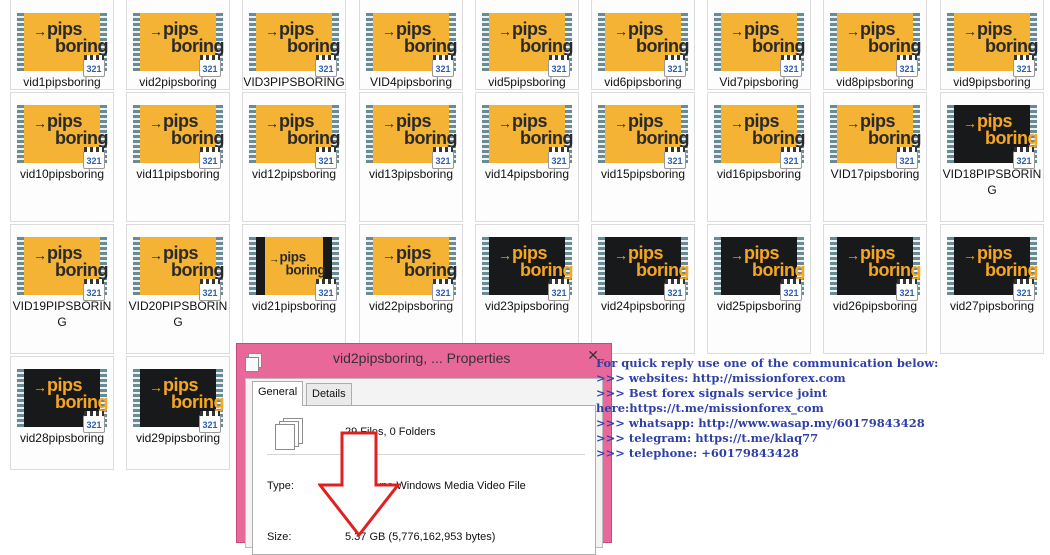 This screenshot has height=555, width=1050. What do you see at coordinates (527, 306) in the screenshot?
I see `file-name-label: vid23pipsboring` at bounding box center [527, 306].